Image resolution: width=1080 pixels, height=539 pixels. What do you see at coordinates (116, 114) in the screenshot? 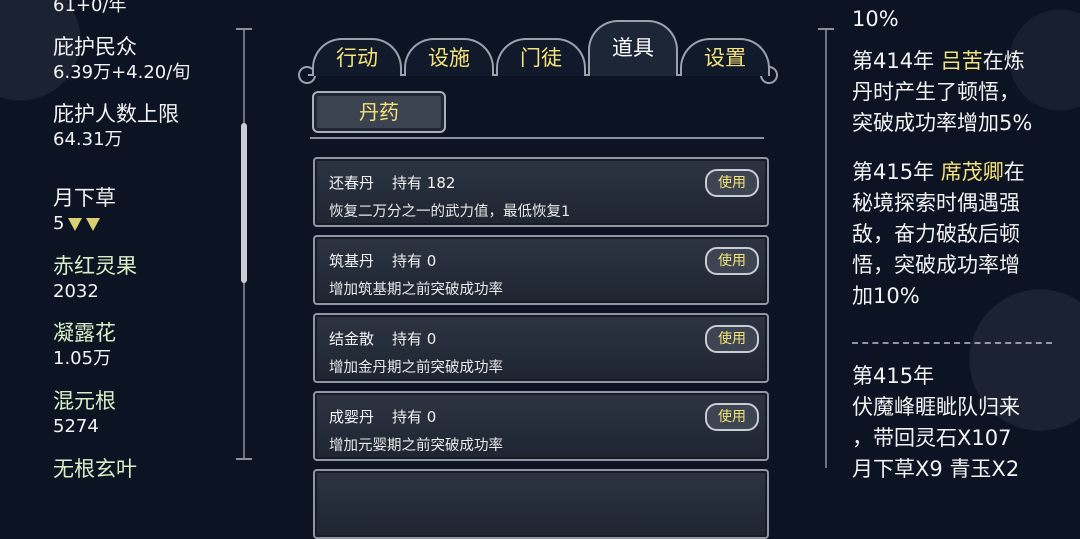
I see `stat-limit-label: 庇护人数上限` at bounding box center [116, 114].